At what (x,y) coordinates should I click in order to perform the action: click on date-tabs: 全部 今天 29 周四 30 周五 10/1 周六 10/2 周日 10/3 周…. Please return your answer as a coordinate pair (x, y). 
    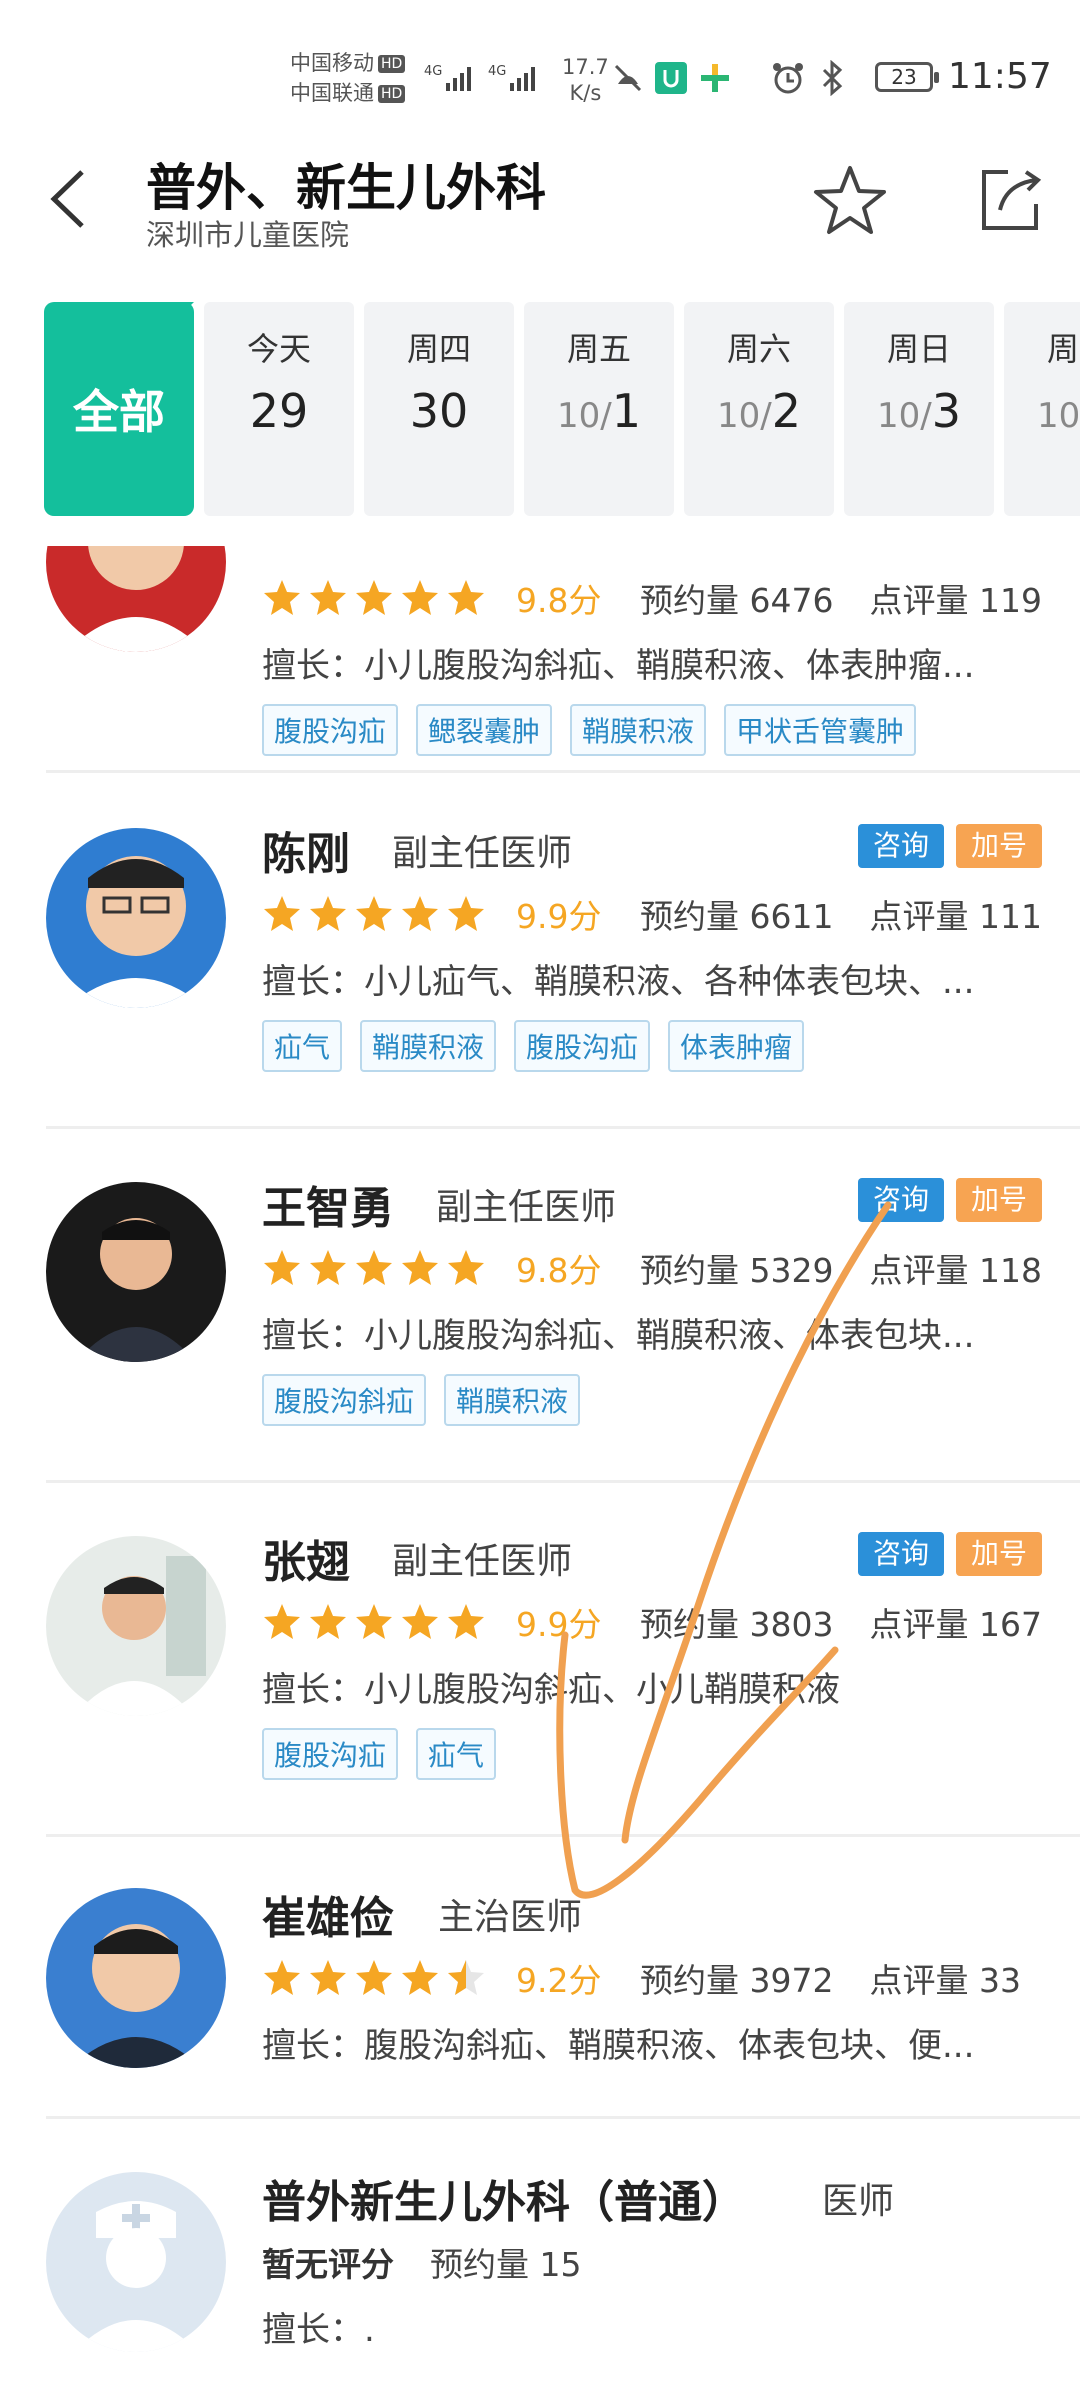
    Looking at the image, I should click on (562, 409).